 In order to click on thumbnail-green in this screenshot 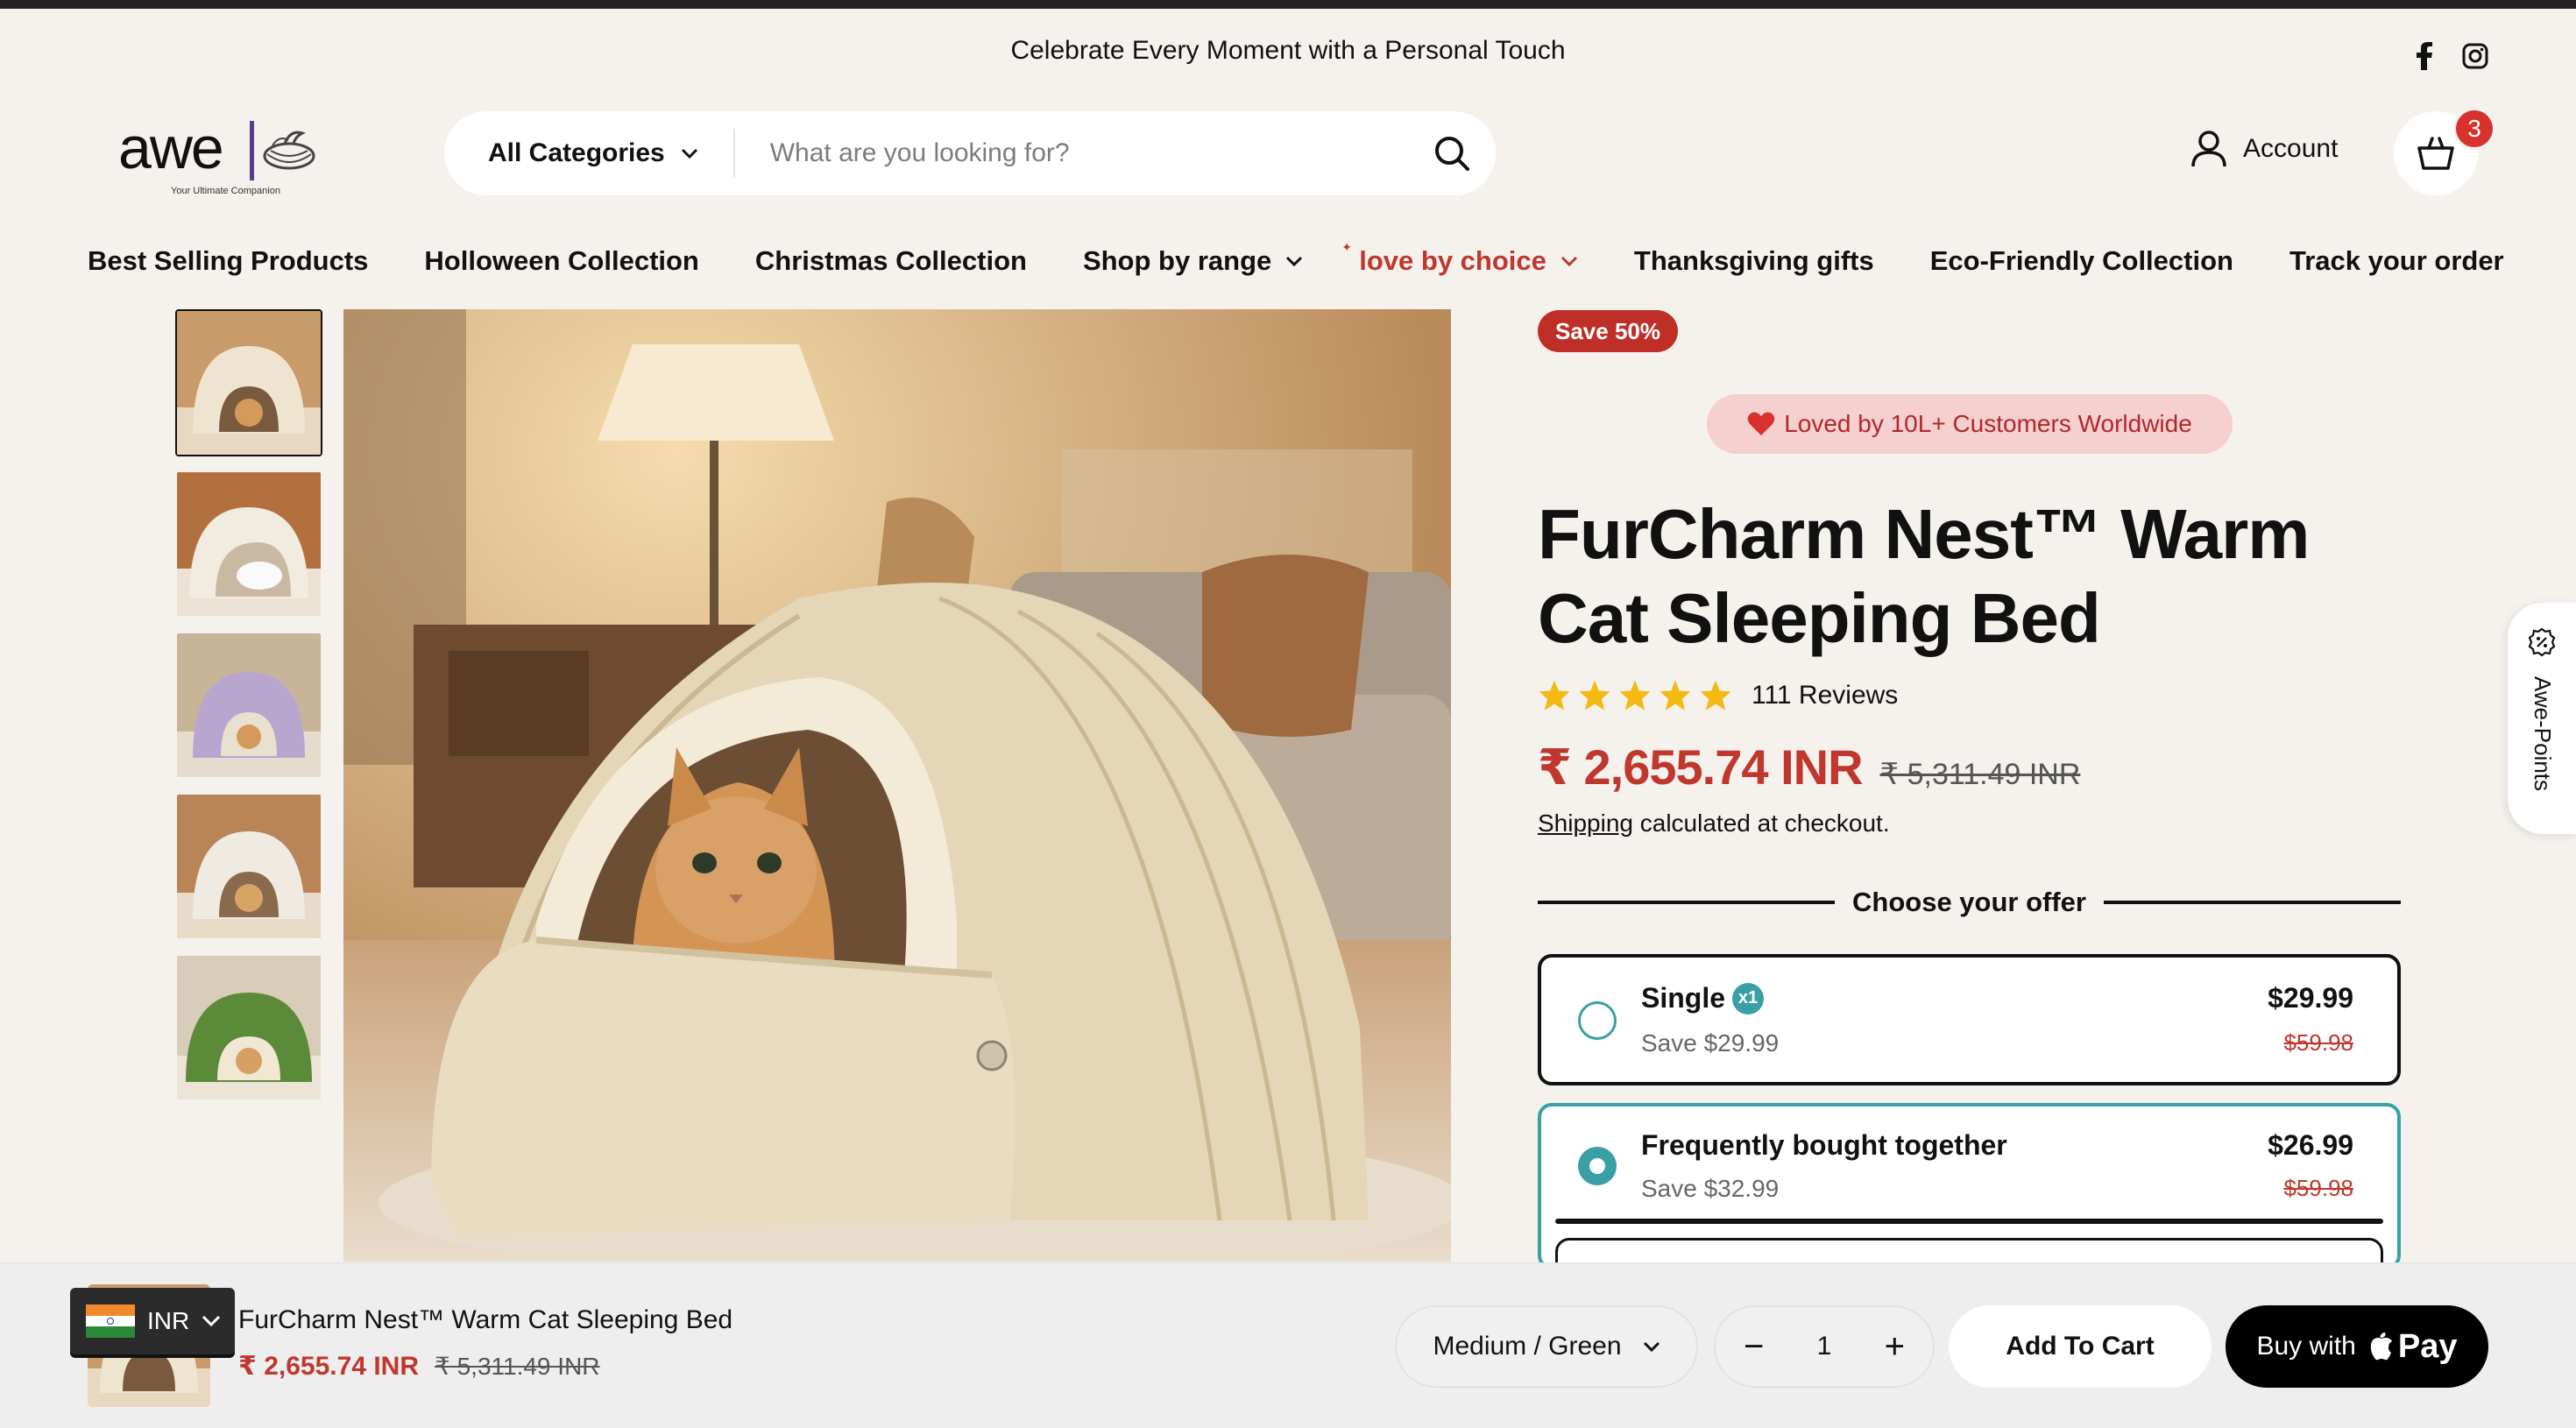, I will do `click(248, 1027)`.